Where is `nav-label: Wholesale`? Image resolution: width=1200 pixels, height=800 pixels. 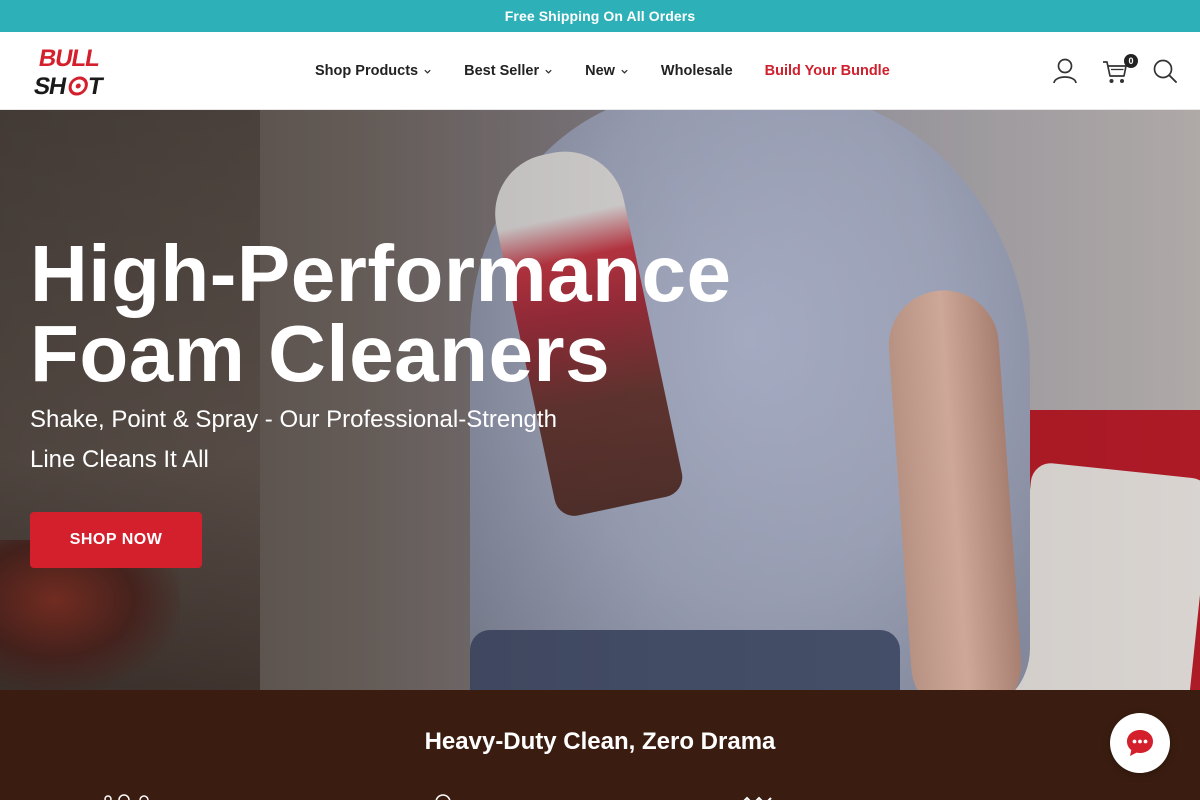 nav-label: Wholesale is located at coordinates (696, 71).